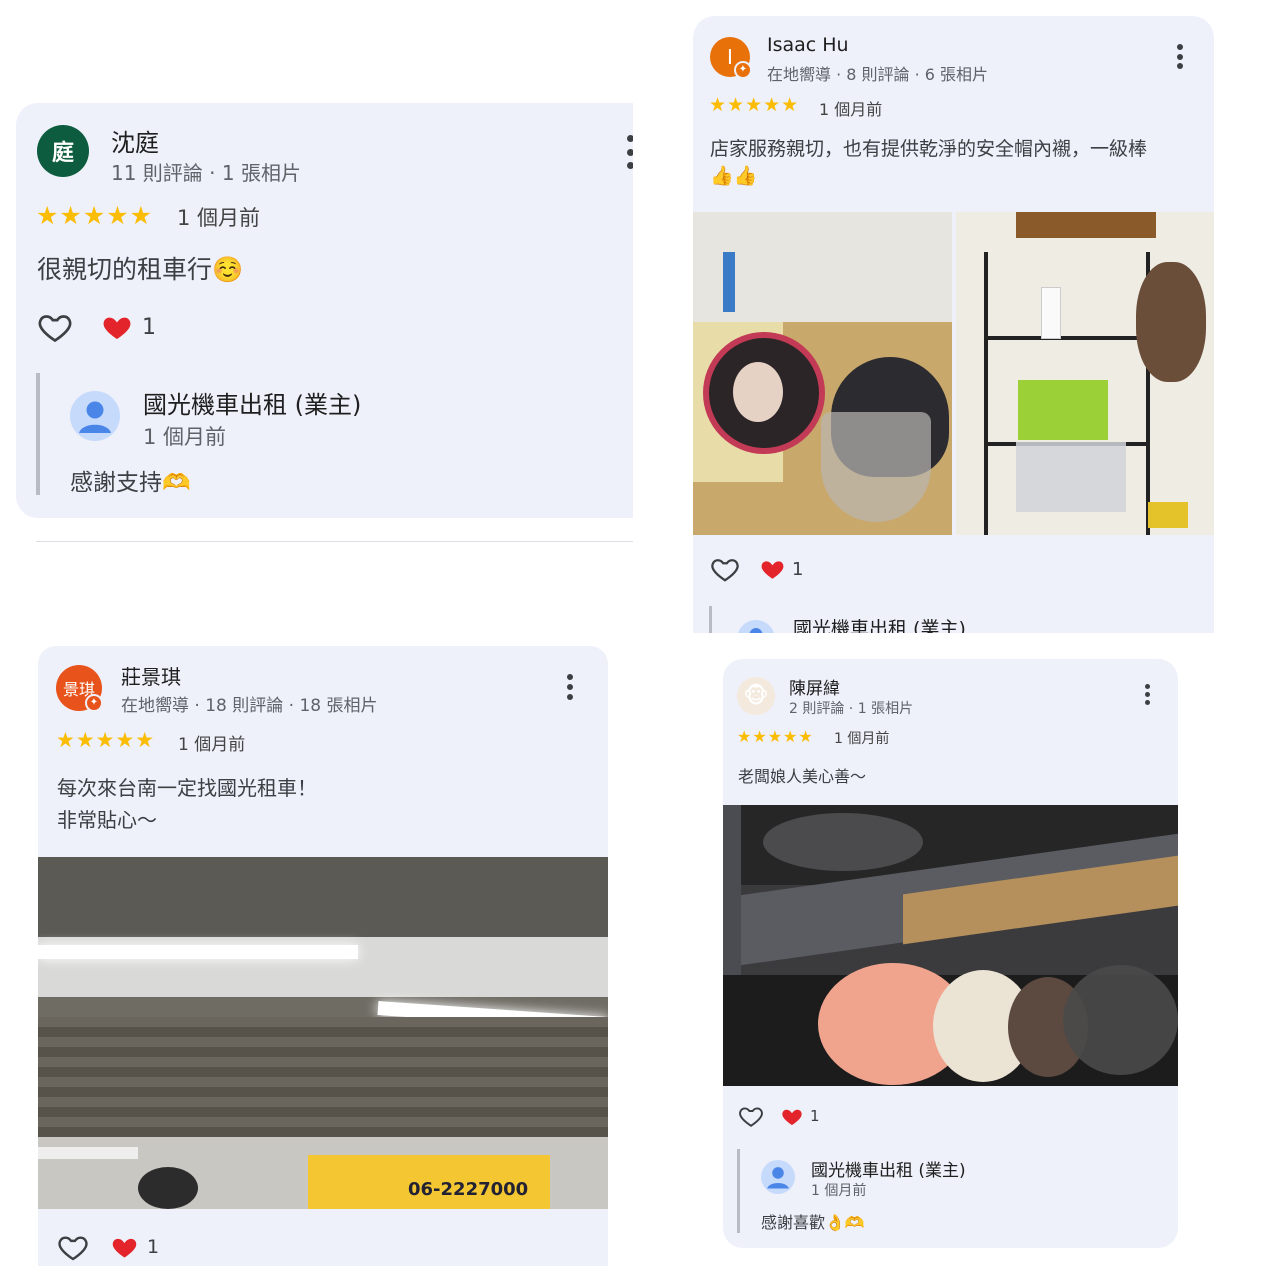 This screenshot has width=1280, height=1280. Describe the element at coordinates (878, 74) in the screenshot. I see `reviewer-meta: 在地嚮導 · 8 則評論 · 6 張相片` at that location.